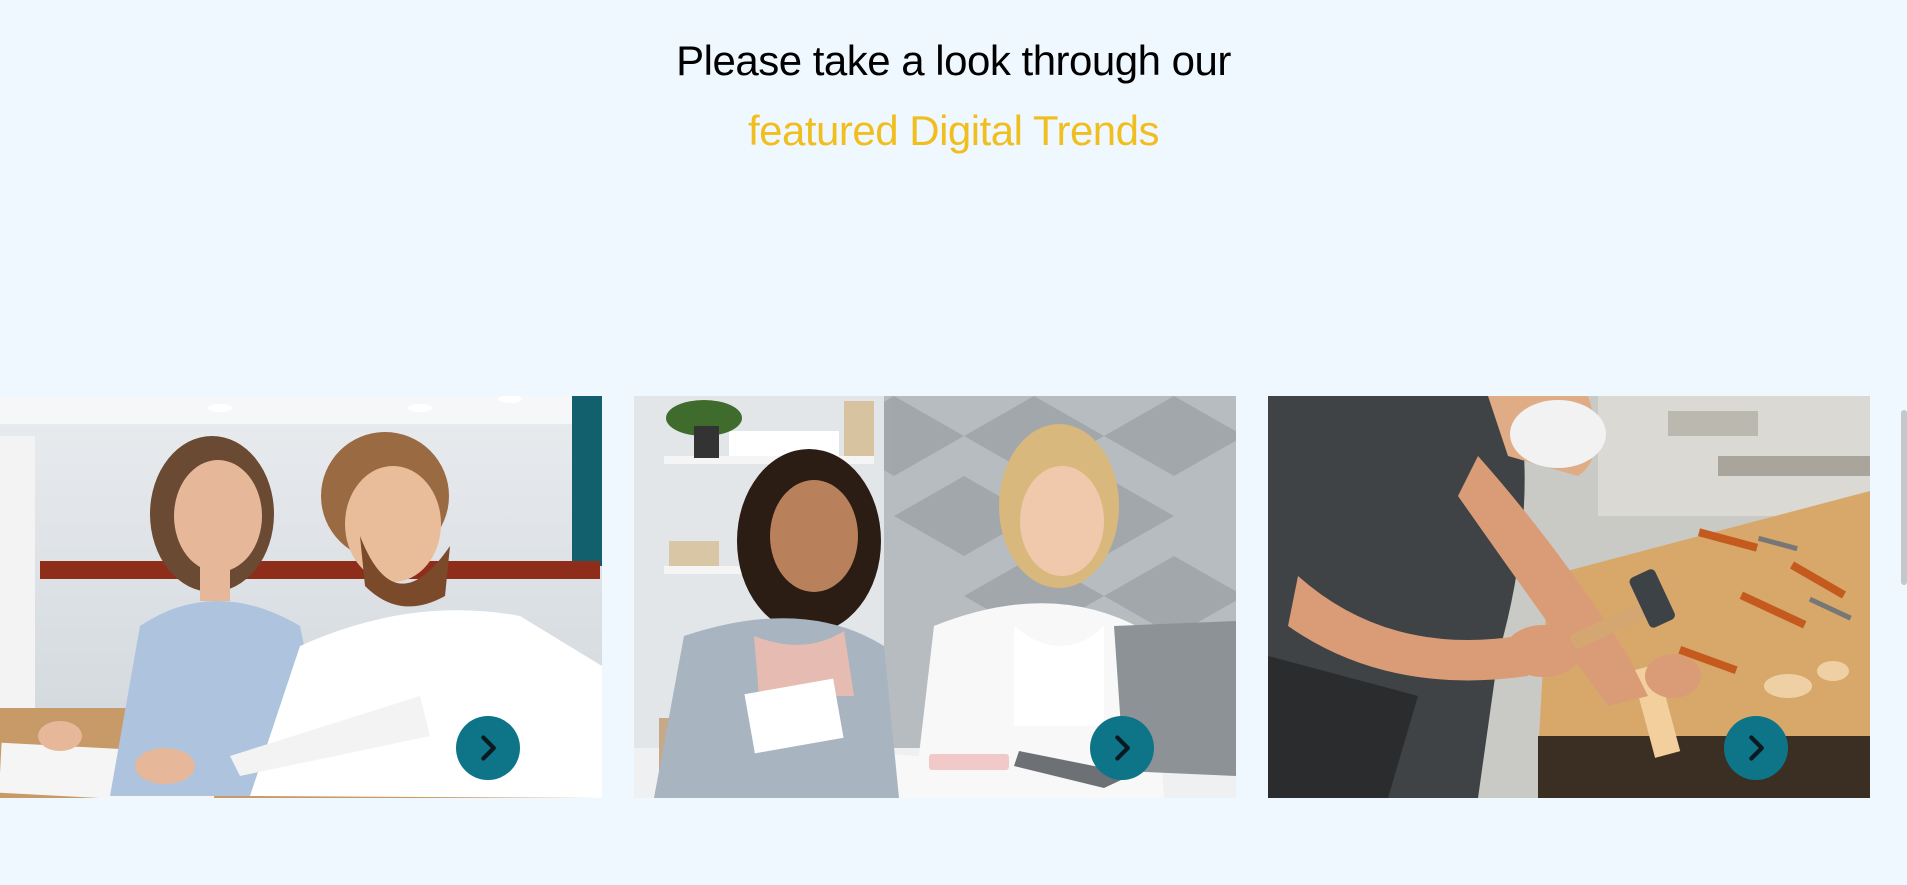  Describe the element at coordinates (953, 60) in the screenshot. I see `heading-title: Please take a look through our` at that location.